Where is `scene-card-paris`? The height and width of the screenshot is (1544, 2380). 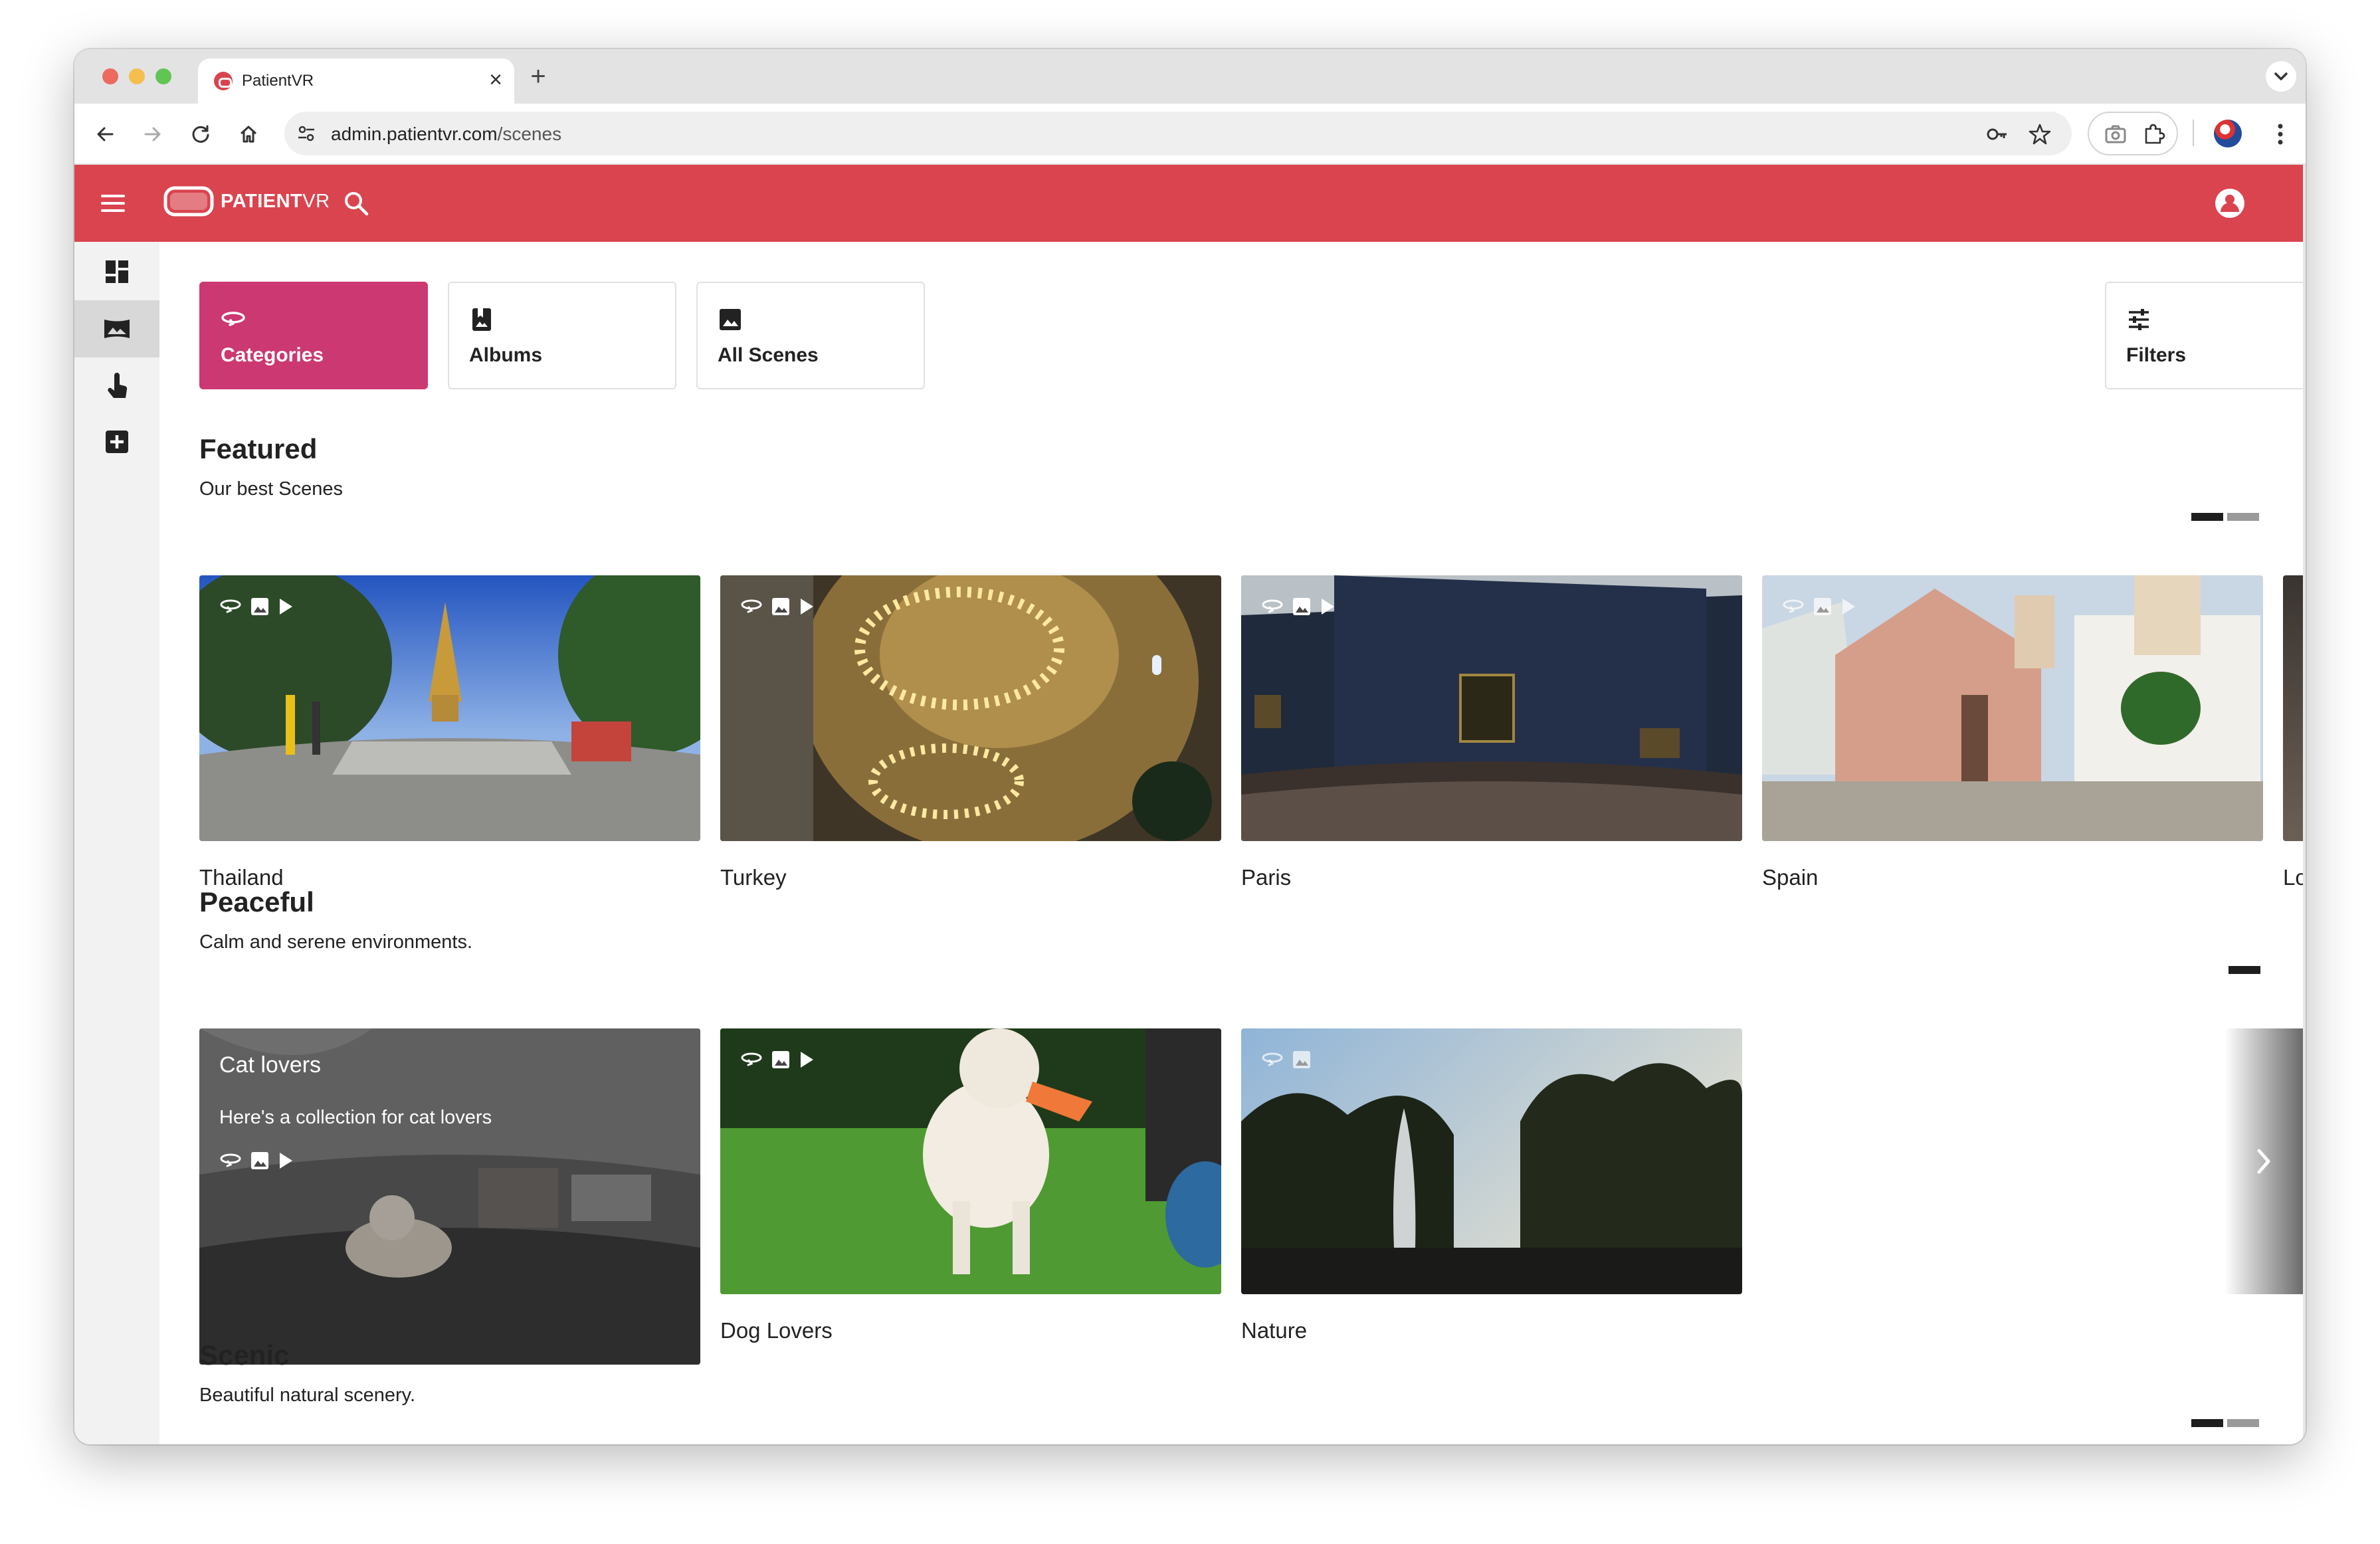
scene-card-paris is located at coordinates (1491, 708).